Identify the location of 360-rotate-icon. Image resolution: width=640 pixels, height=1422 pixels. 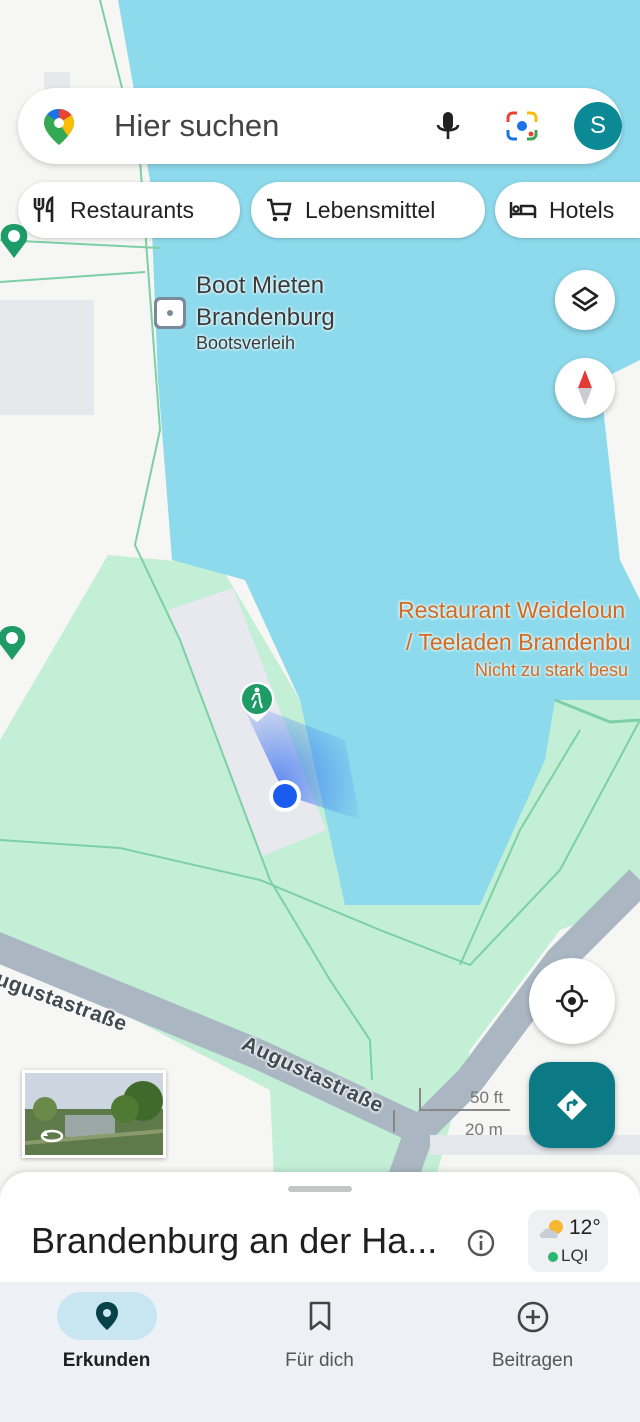
(52, 1136).